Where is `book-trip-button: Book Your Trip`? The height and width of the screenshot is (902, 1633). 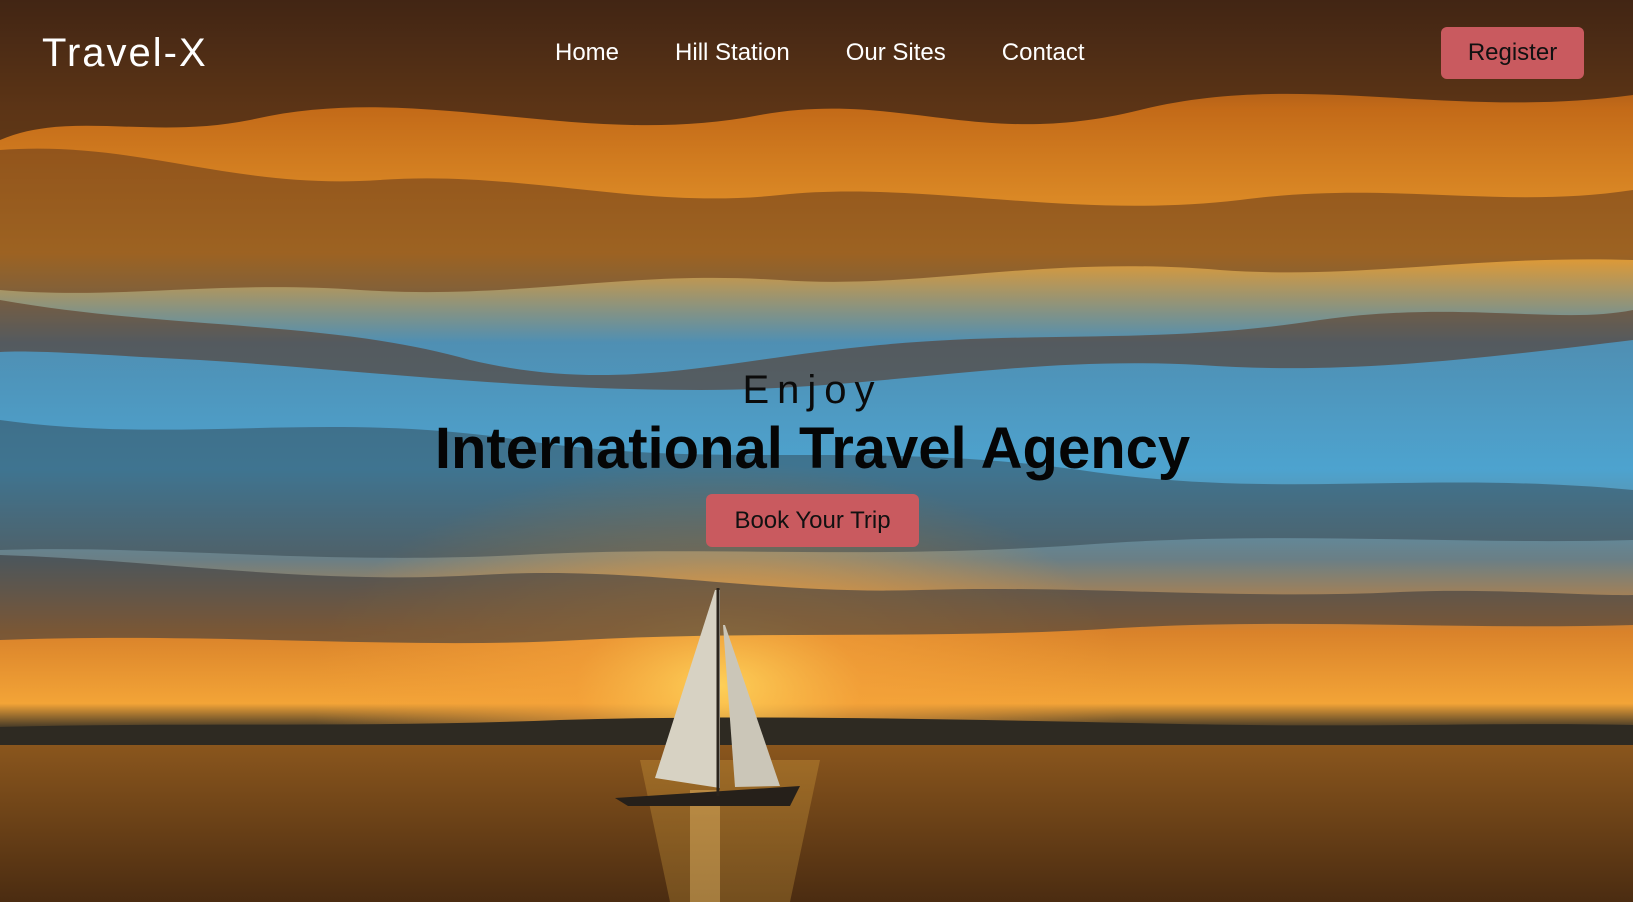
book-trip-button: Book Your Trip is located at coordinates (812, 520).